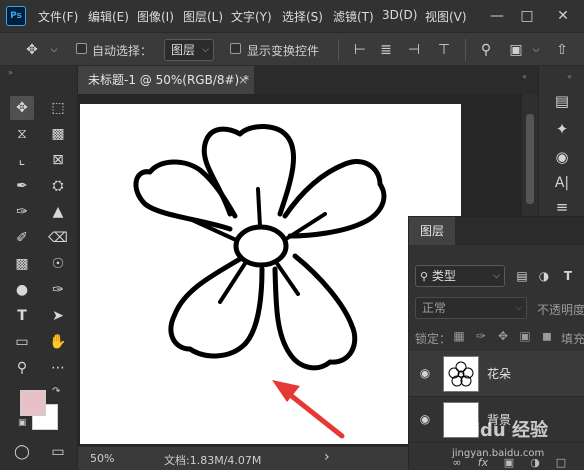 This screenshot has height=470, width=584. Describe the element at coordinates (22, 238) in the screenshot. I see `history-brush-icon: ✐` at that location.